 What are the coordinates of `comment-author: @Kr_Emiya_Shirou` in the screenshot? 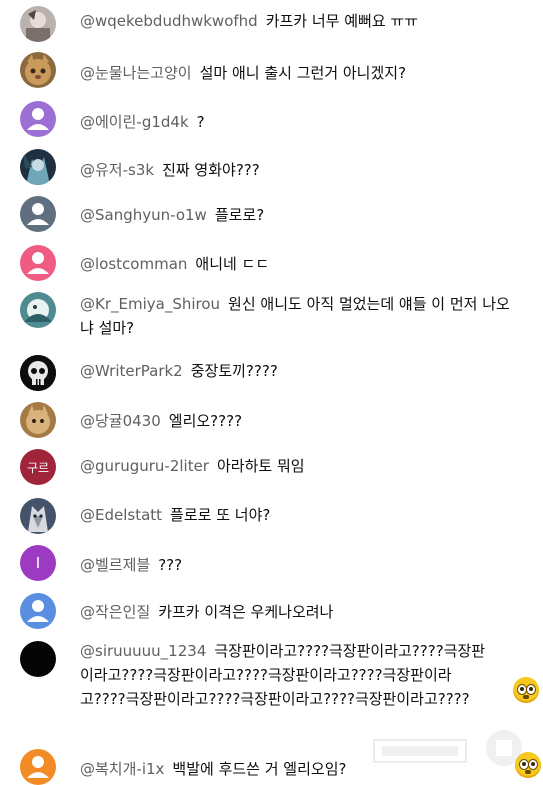 It's located at (150, 304).